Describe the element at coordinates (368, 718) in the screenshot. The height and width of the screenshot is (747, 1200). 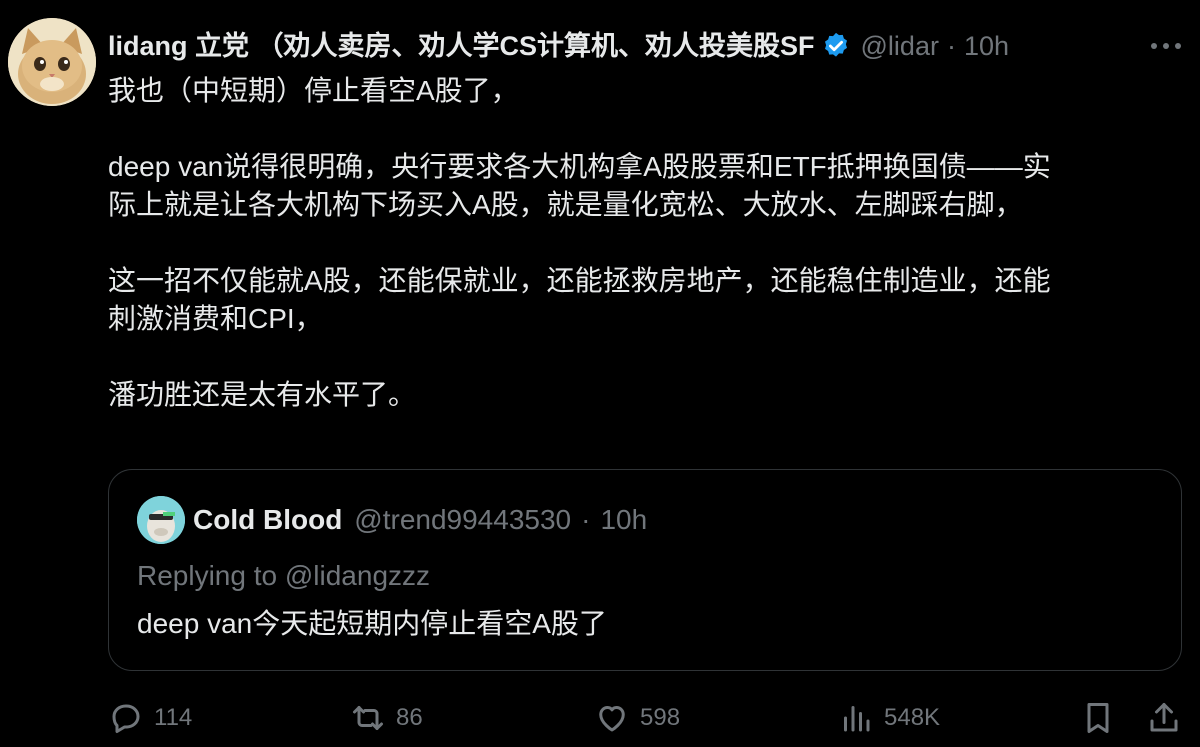
I see `repost-icon` at that location.